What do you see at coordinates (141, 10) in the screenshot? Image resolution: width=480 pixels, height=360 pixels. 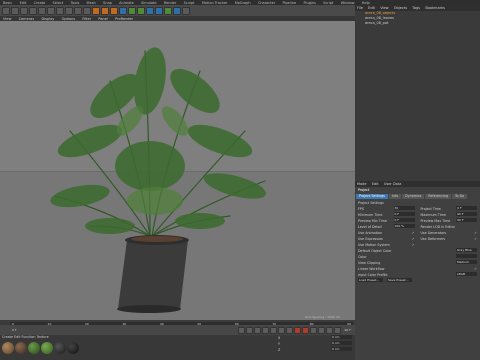 I see `subdivision-icon` at bounding box center [141, 10].